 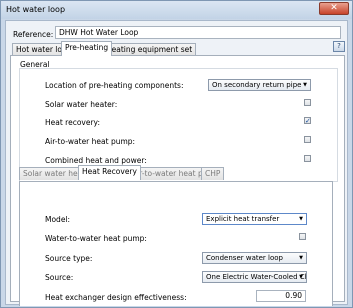 I want to click on tab-pre-heating: Pre-heating, so click(x=87, y=48).